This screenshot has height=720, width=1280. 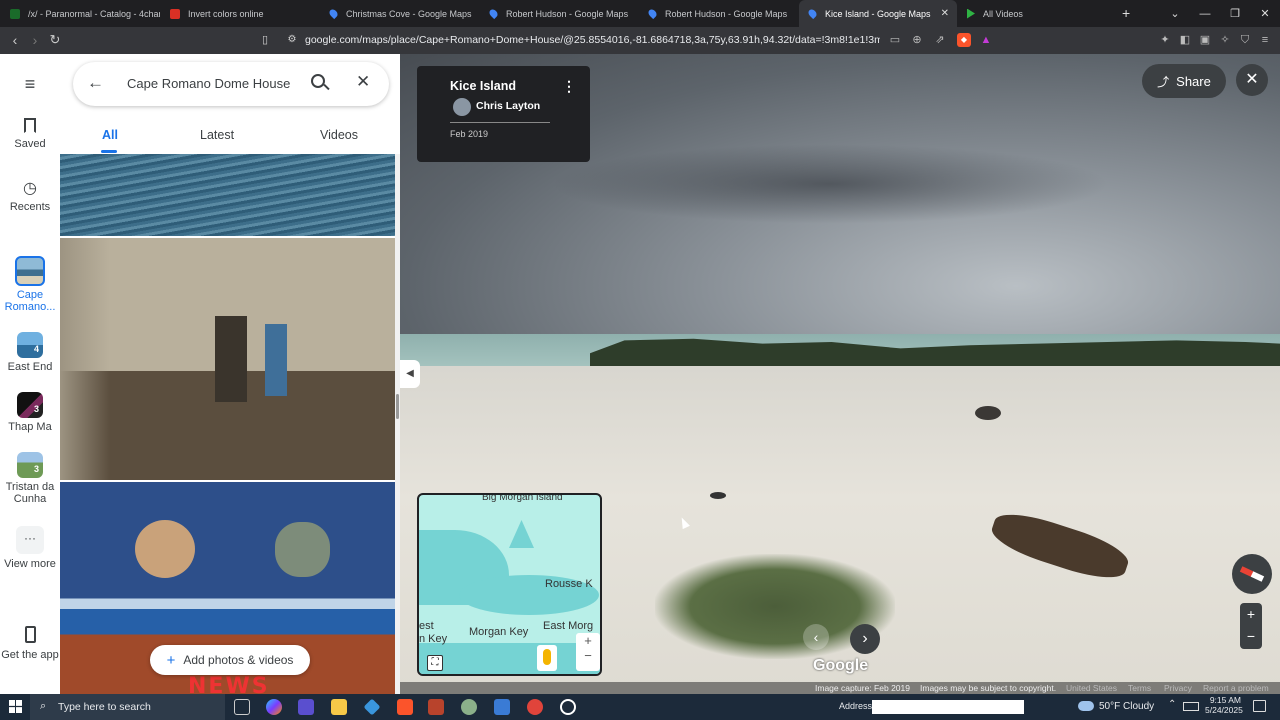 I want to click on report-problem-link: Report a problem, so click(x=1236, y=688).